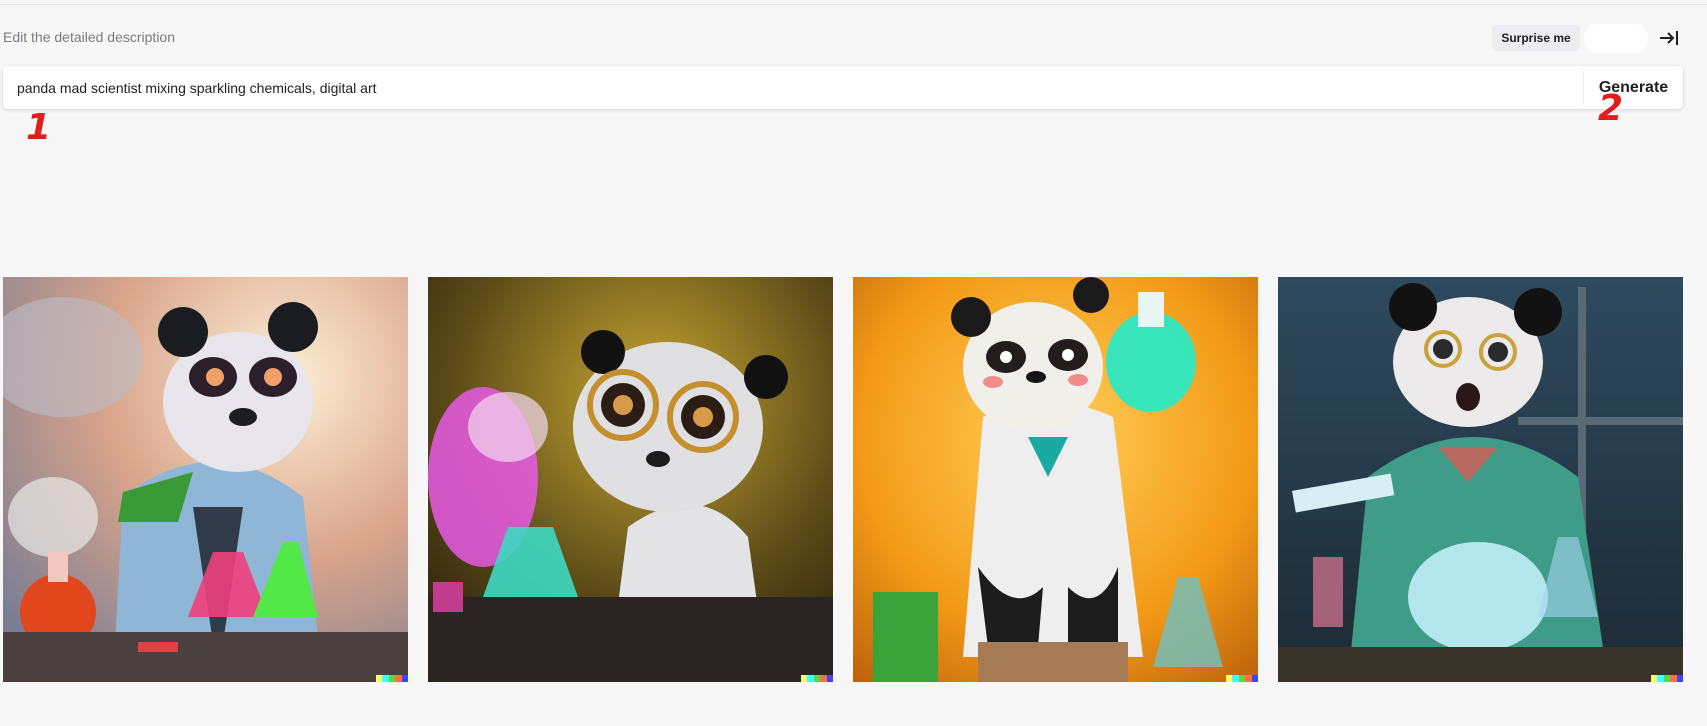 The height and width of the screenshot is (726, 1707). Describe the element at coordinates (793, 87) in the screenshot. I see `prompt-input` at that location.